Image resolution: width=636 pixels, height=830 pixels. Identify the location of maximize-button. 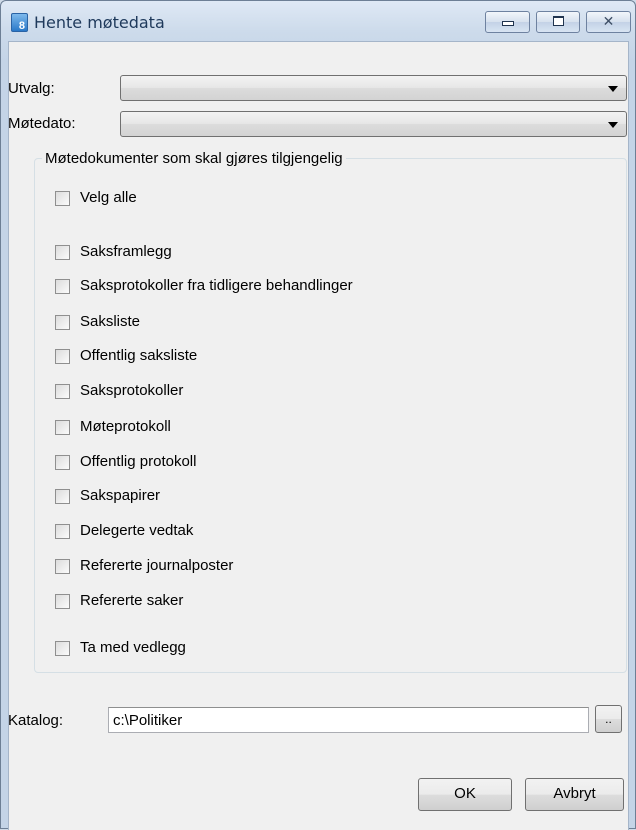
(558, 22).